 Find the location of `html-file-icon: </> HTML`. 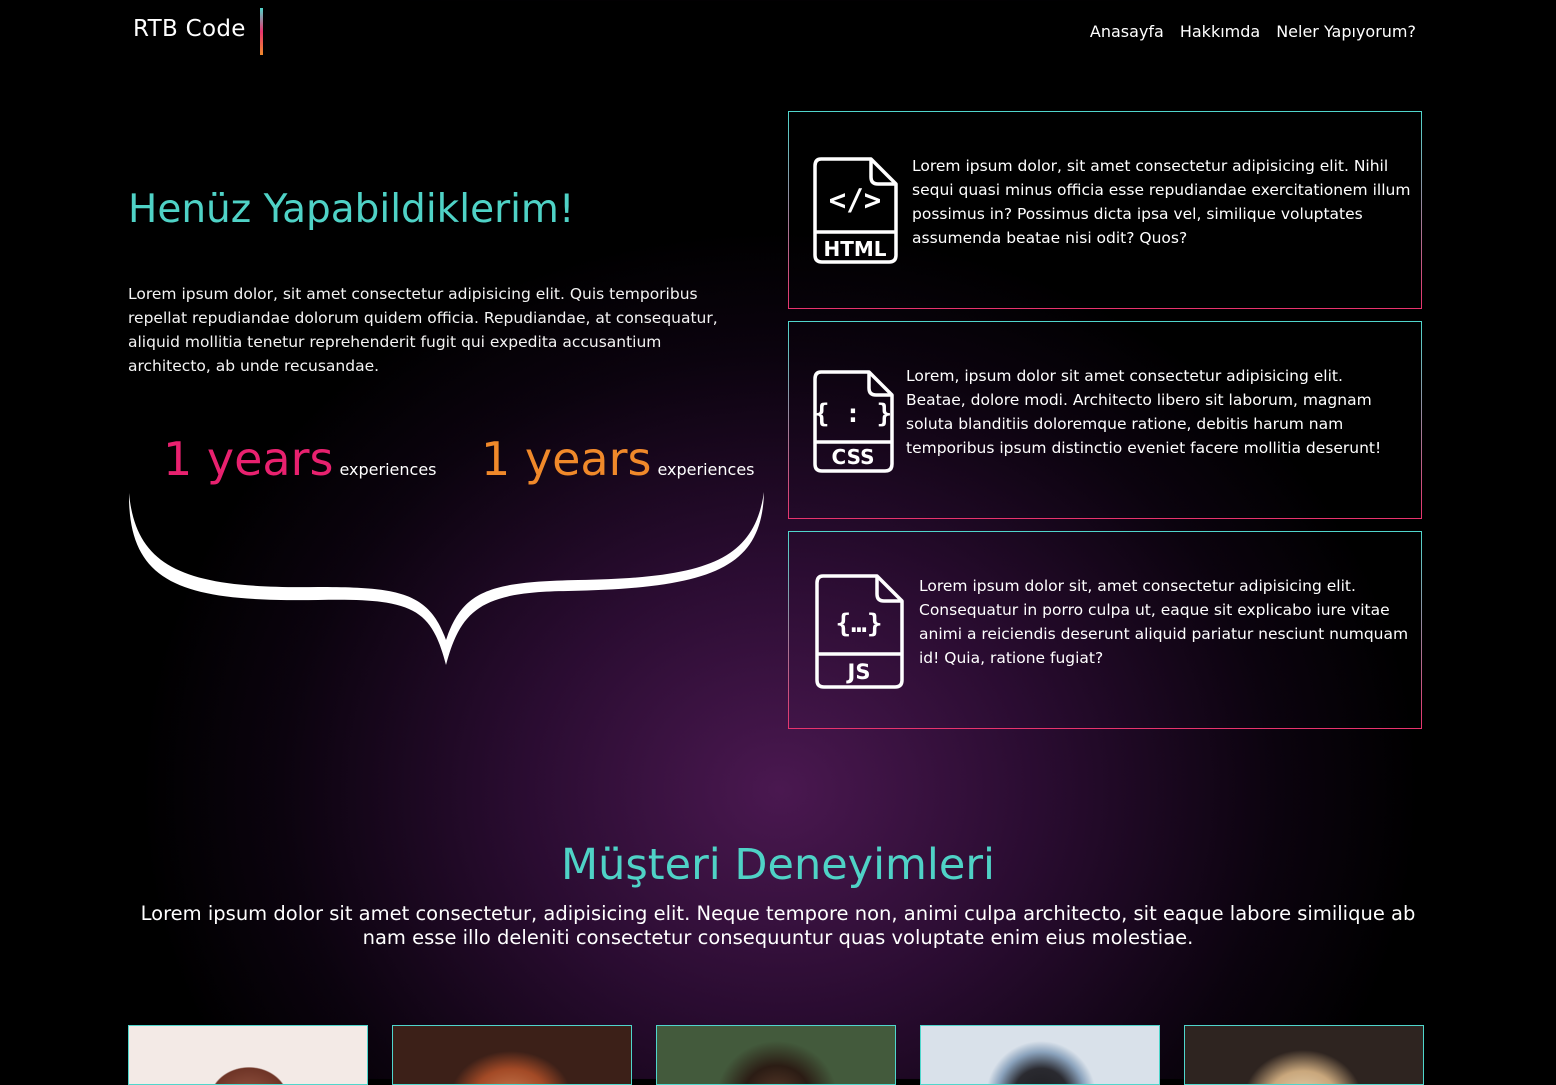

html-file-icon: </> HTML is located at coordinates (855, 210).